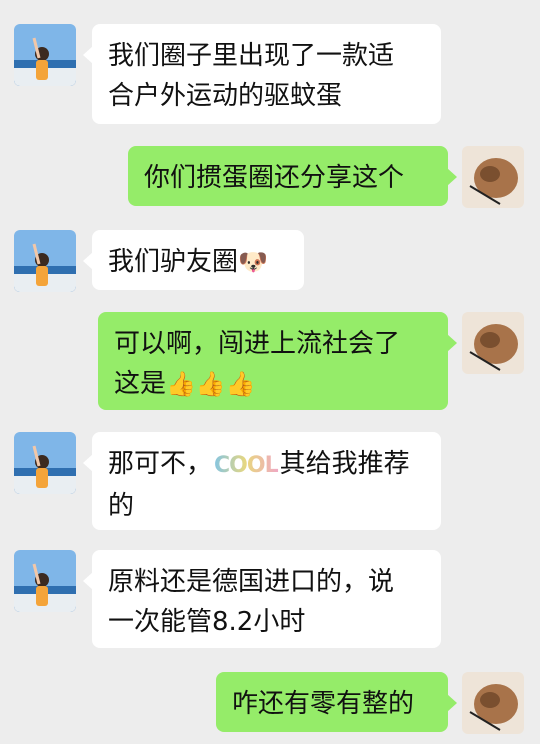  I want to click on message-text: 一次能管8.2小时, so click(207, 622).